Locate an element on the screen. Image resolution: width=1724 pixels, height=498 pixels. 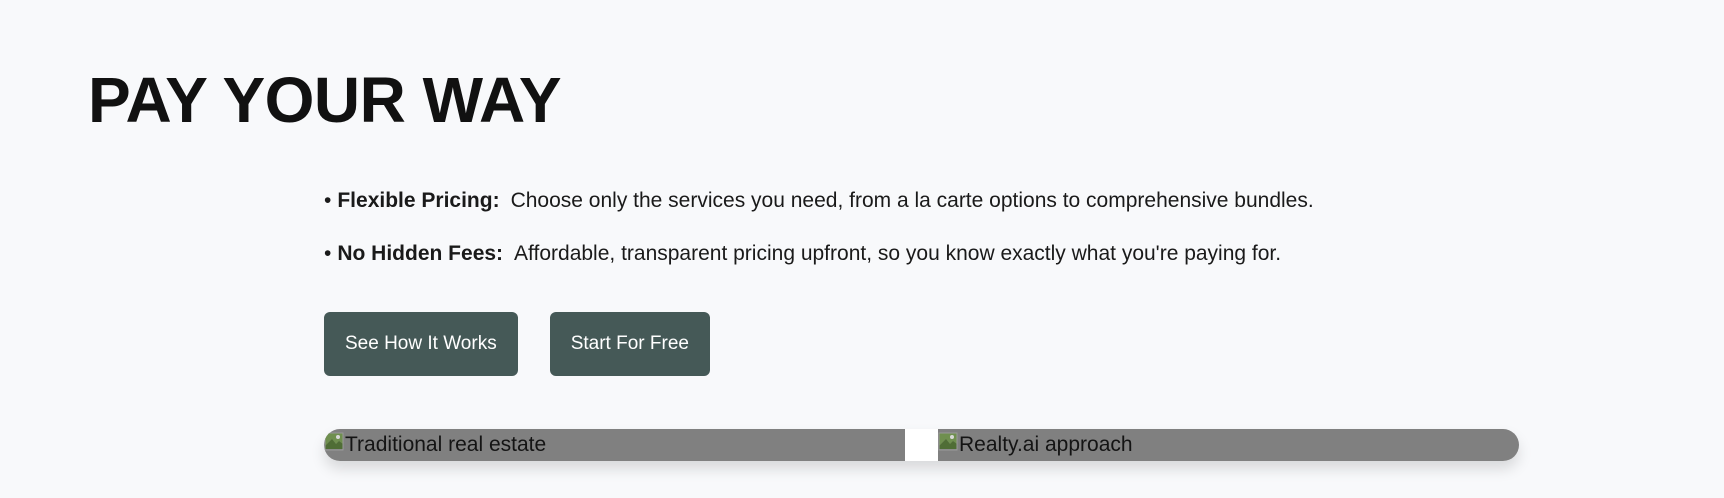
image-divider is located at coordinates (921, 445).